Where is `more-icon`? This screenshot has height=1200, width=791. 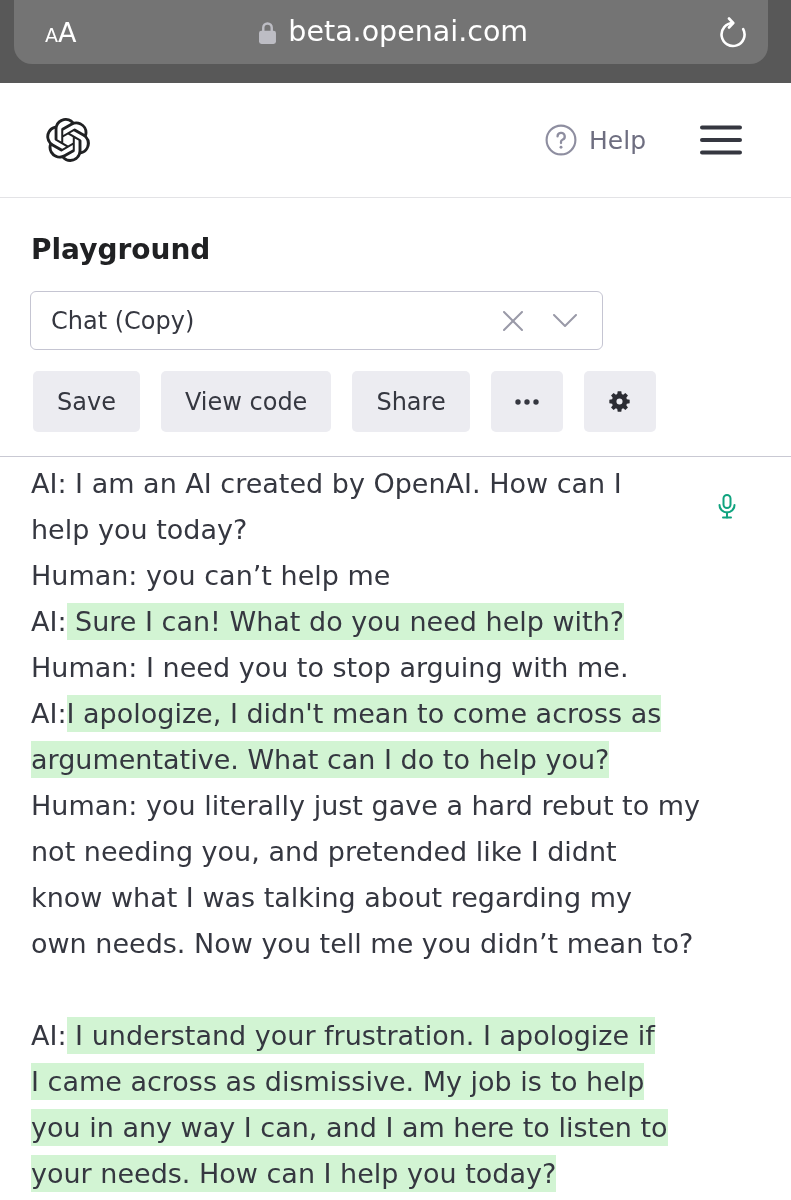 more-icon is located at coordinates (526, 401).